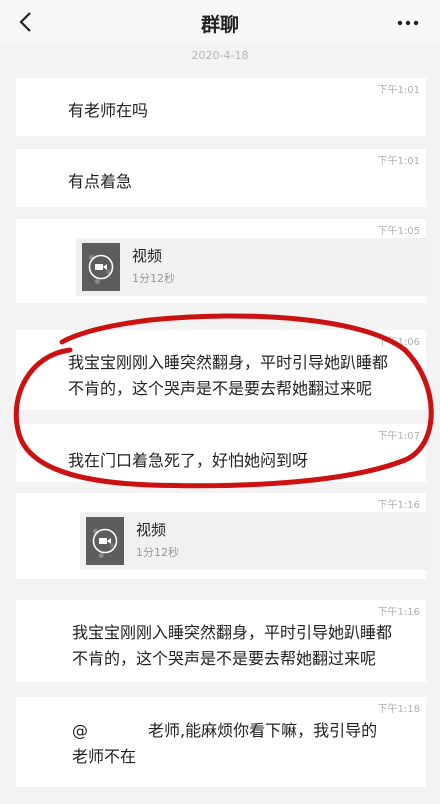 This screenshot has height=804, width=440. I want to click on message-item: 下午1:07 我在门口着急死了，好怕她闷到呀, so click(221, 453).